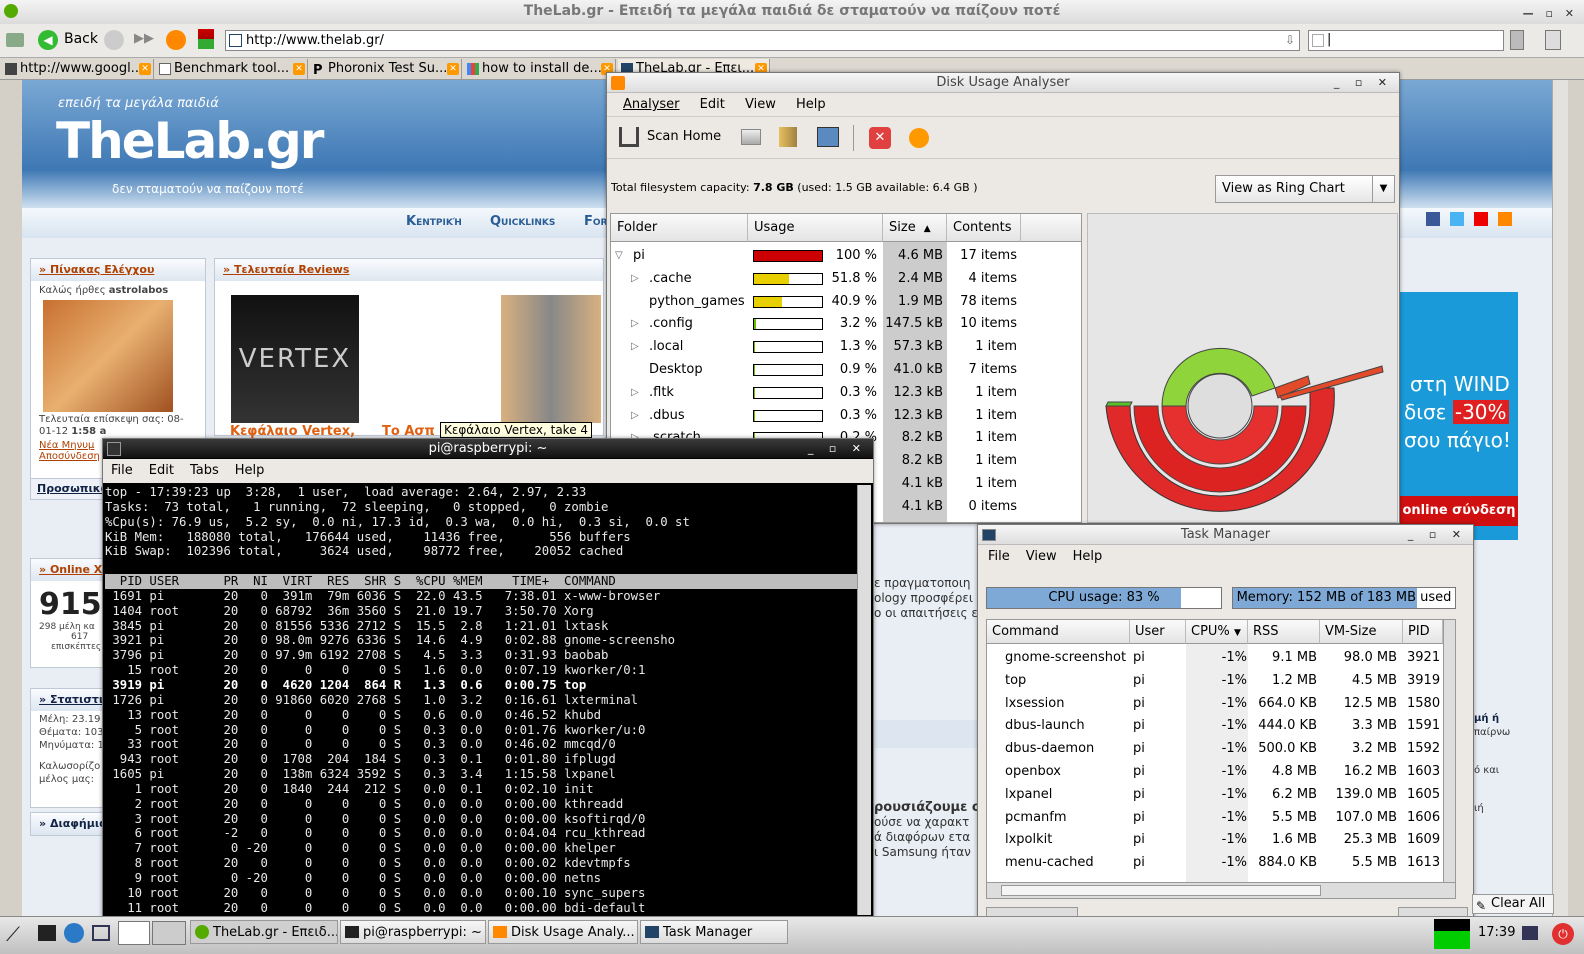 The width and height of the screenshot is (1584, 954). What do you see at coordinates (15, 40) in the screenshot?
I see `bookmark-icon` at bounding box center [15, 40].